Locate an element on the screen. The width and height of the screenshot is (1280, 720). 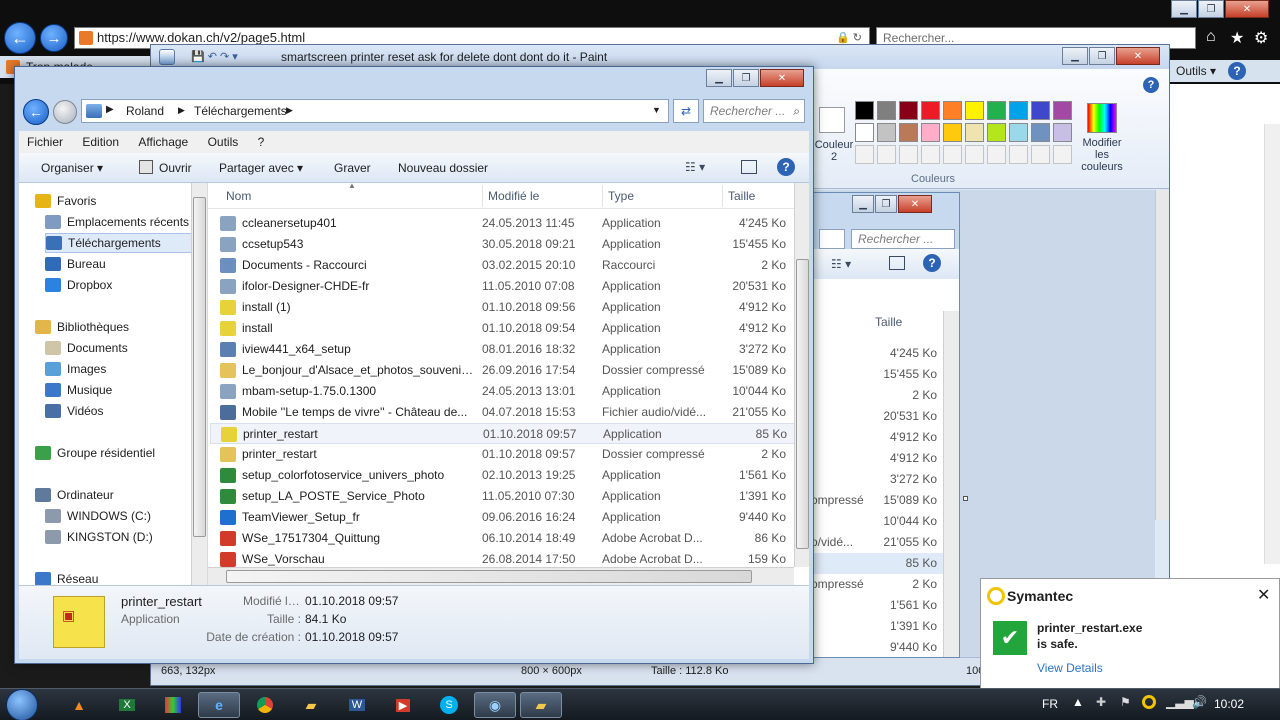
bg-minimize-button: ▁ is located at coordinates (863, 204).